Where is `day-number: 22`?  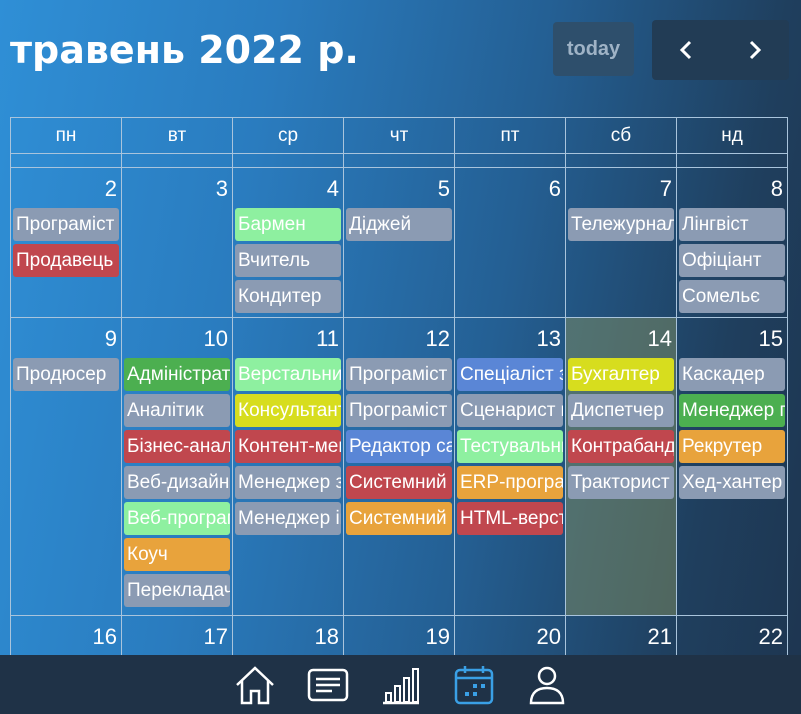
day-number: 22 is located at coordinates (732, 636).